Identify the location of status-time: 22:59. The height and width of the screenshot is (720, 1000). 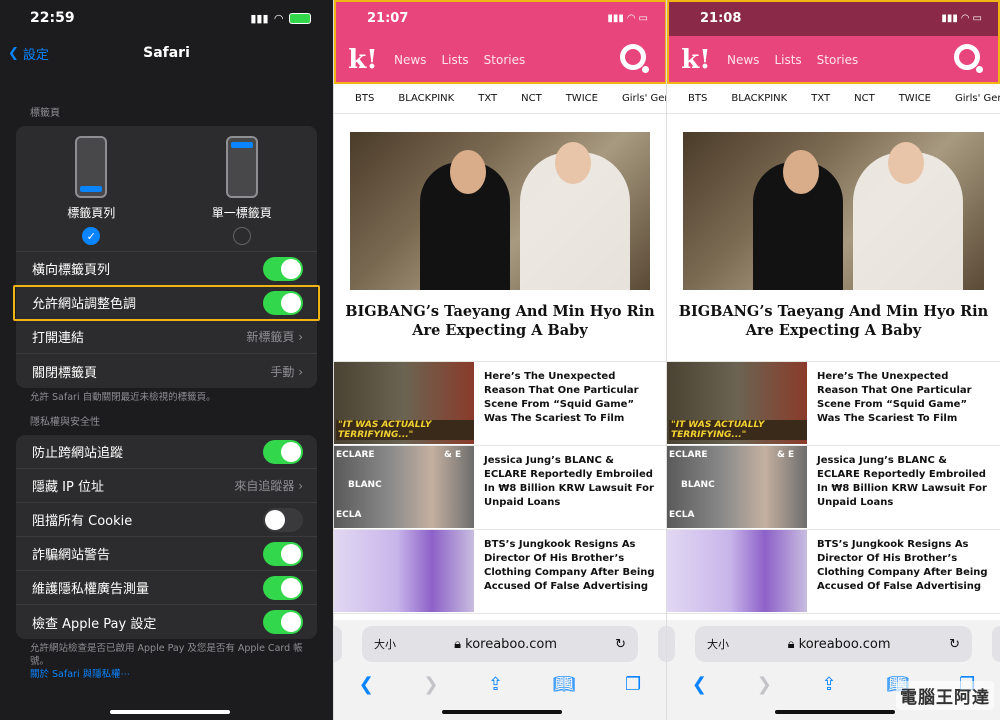
(52, 18).